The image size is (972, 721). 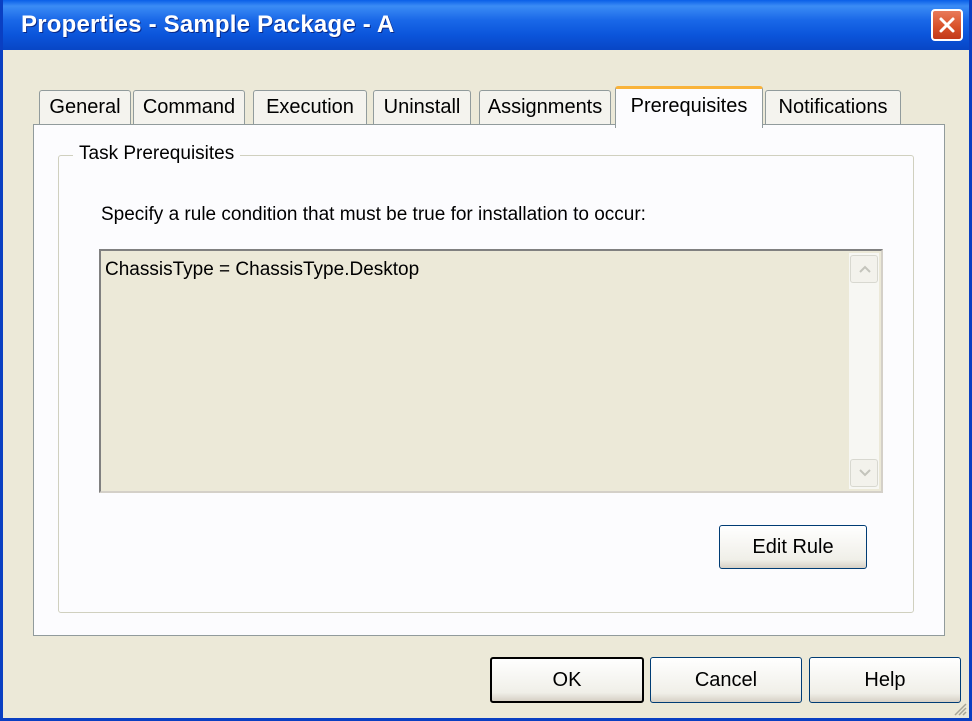 I want to click on tab-command: Command, so click(x=189, y=107).